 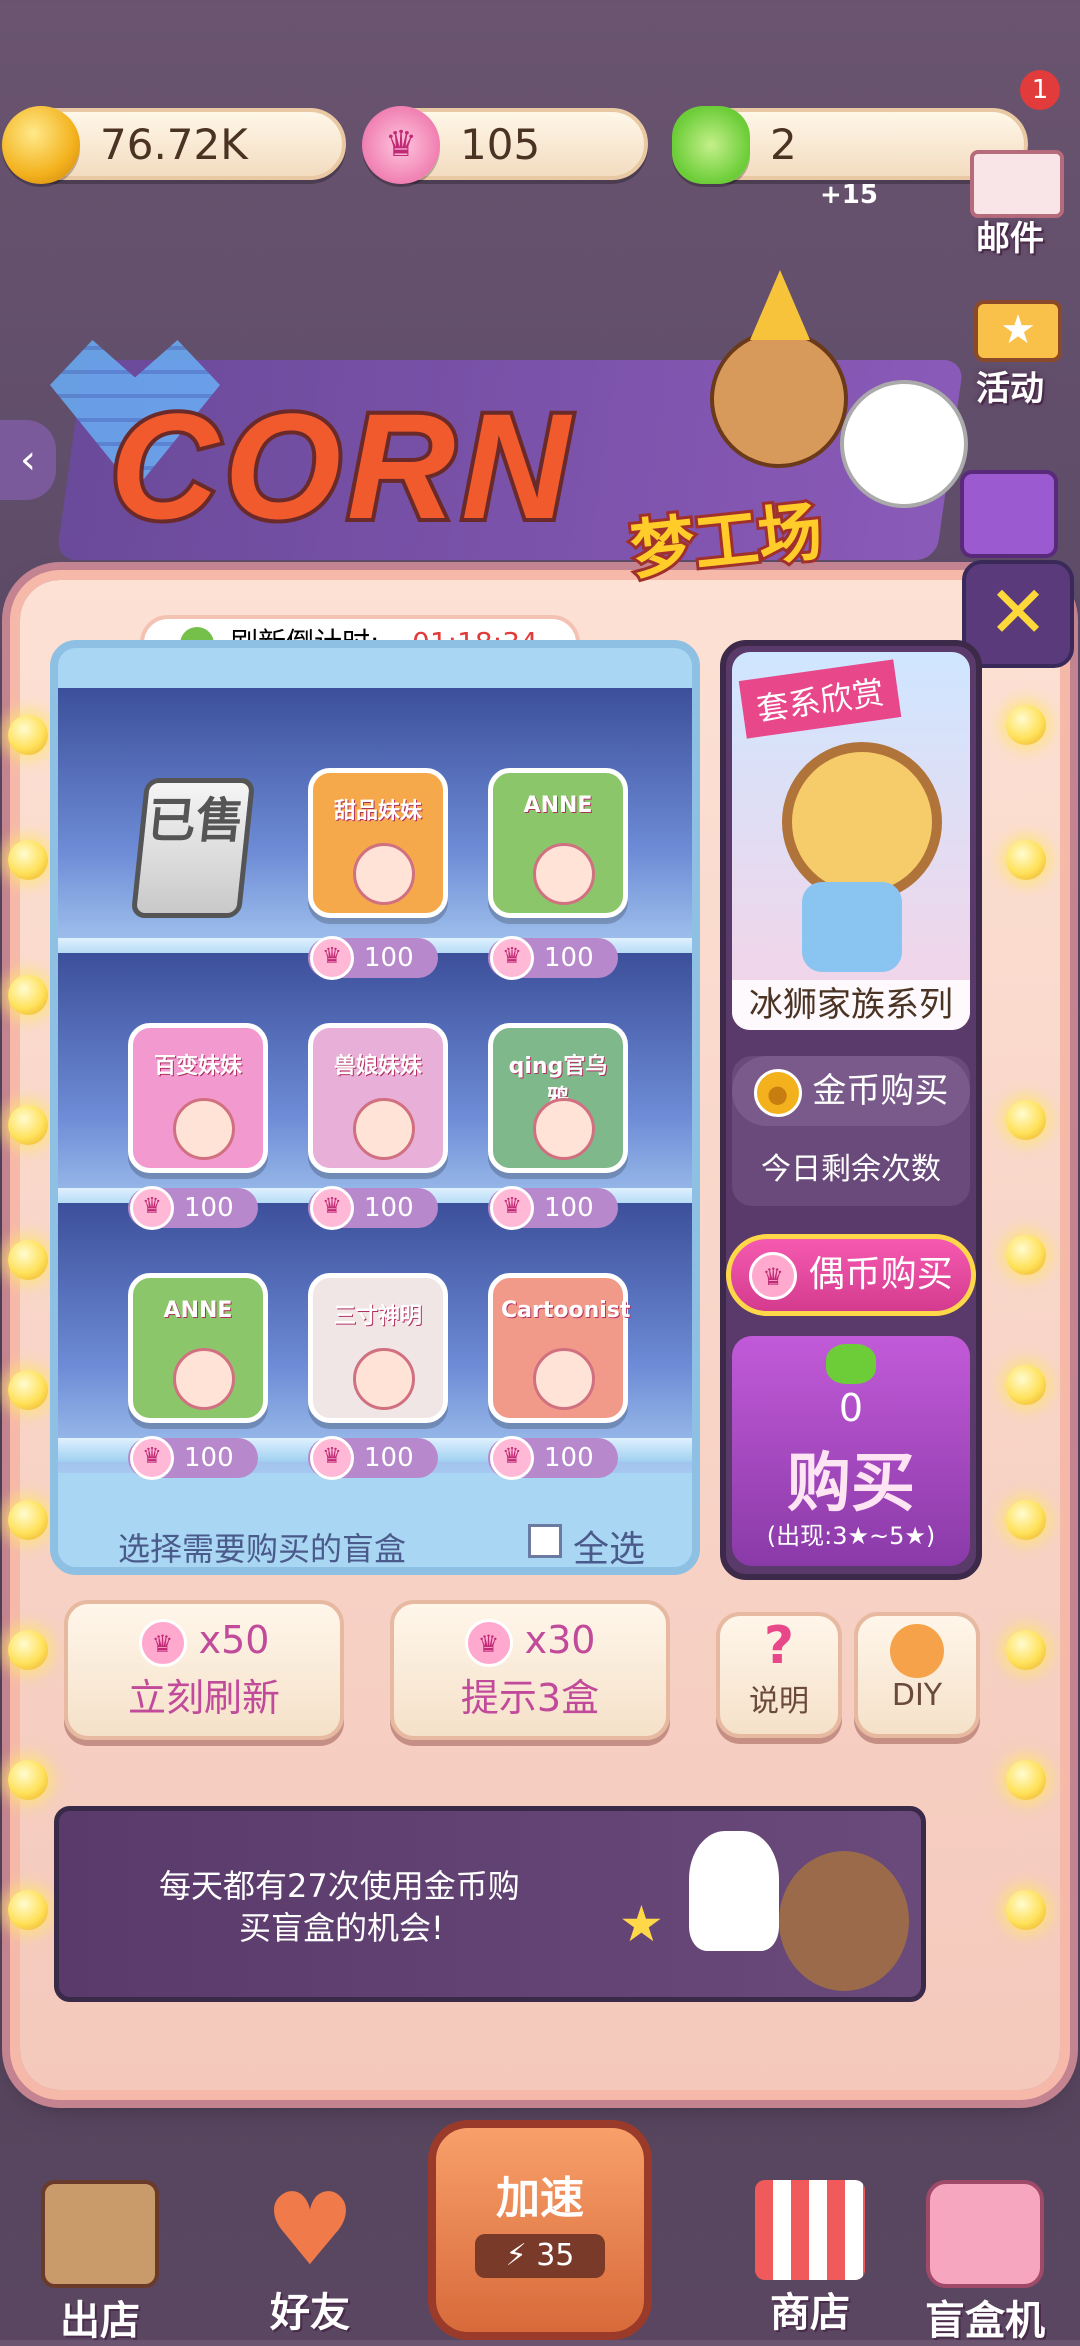 What do you see at coordinates (1010, 389) in the screenshot?
I see `activity-label: 活动` at bounding box center [1010, 389].